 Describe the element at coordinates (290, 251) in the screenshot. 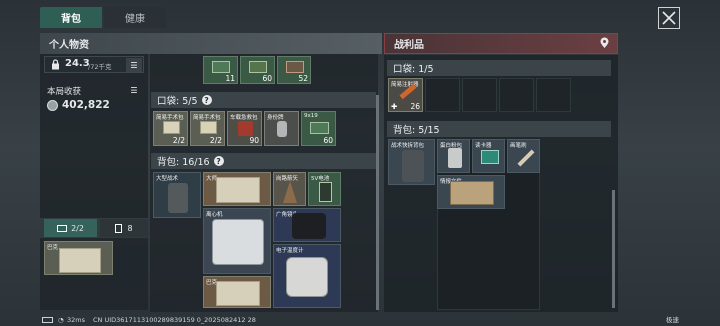

I see `backpack-item-7-name: 电子温度计` at that location.